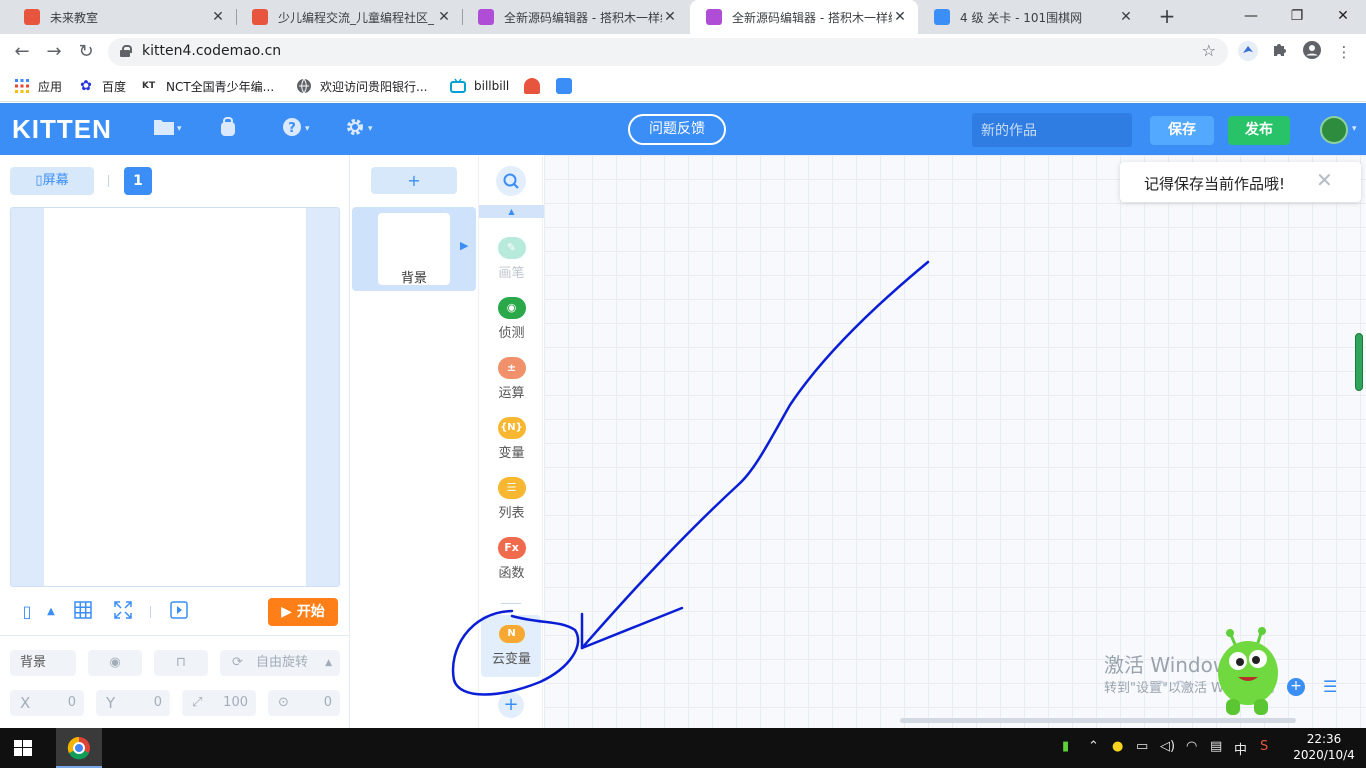  What do you see at coordinates (1191, 746) in the screenshot?
I see `wifi-icon: ◠` at bounding box center [1191, 746].